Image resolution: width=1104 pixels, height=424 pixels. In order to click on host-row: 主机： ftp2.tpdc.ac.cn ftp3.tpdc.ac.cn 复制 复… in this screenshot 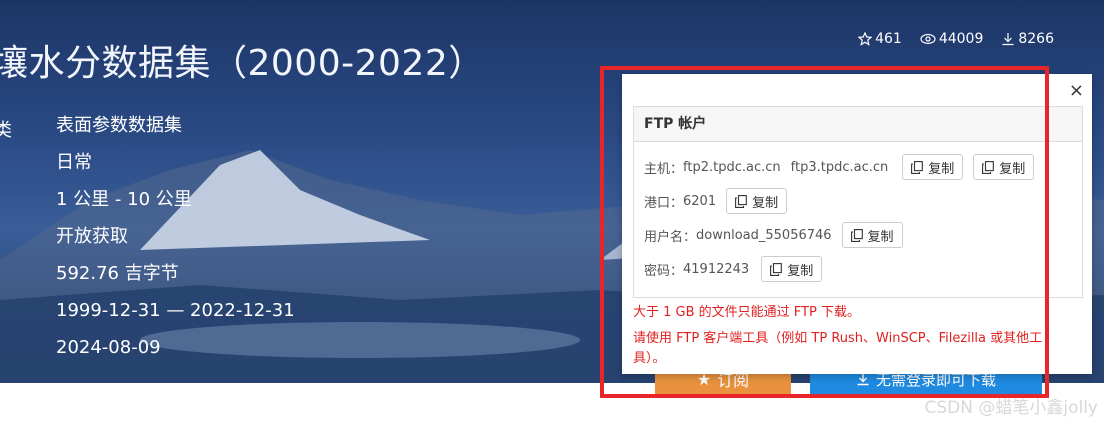, I will do `click(839, 167)`.